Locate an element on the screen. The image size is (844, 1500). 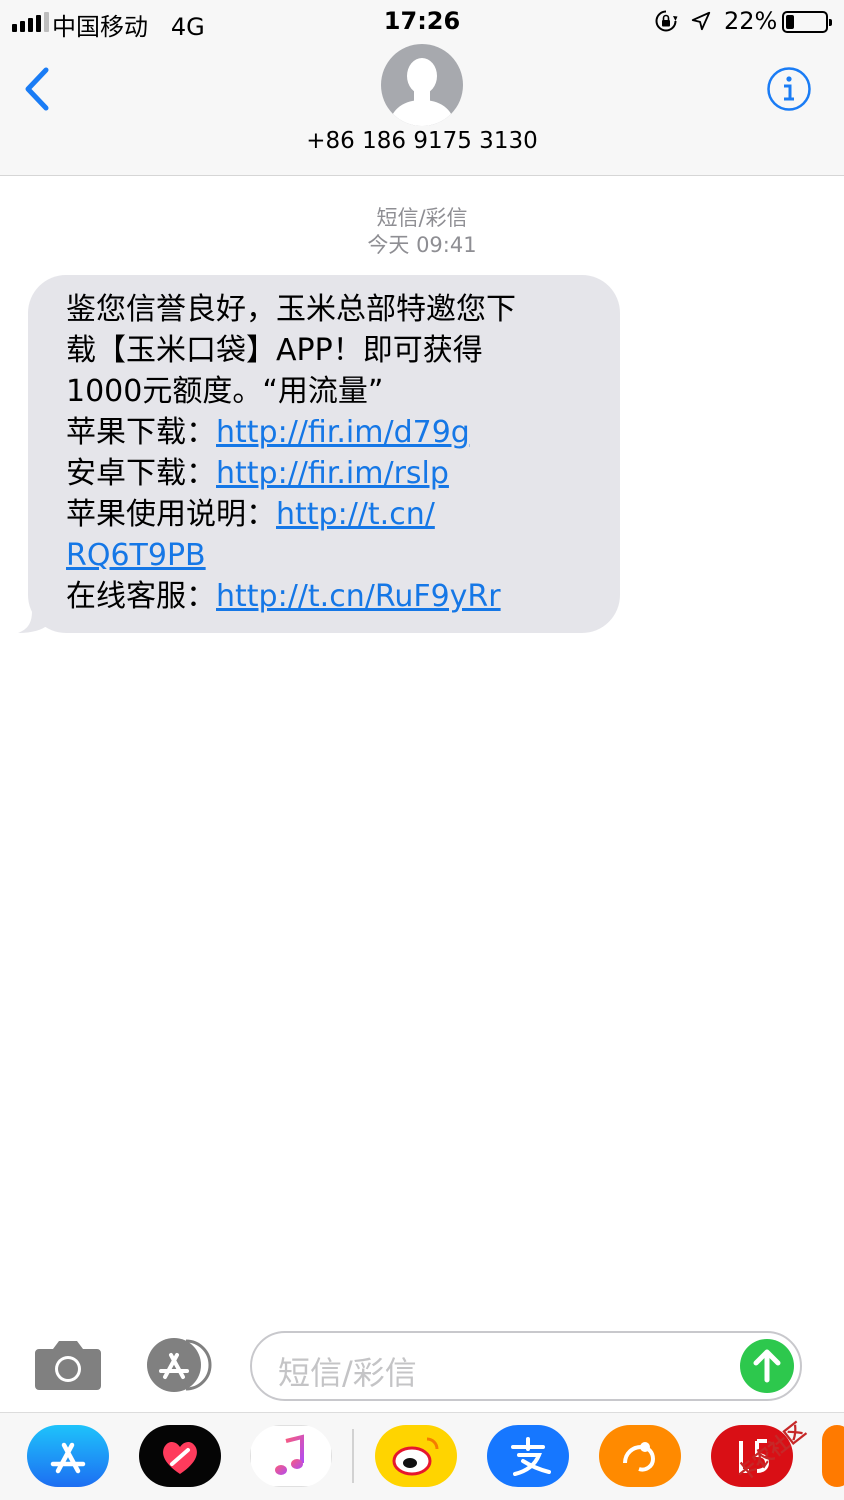
tray-divider is located at coordinates (353, 1456).